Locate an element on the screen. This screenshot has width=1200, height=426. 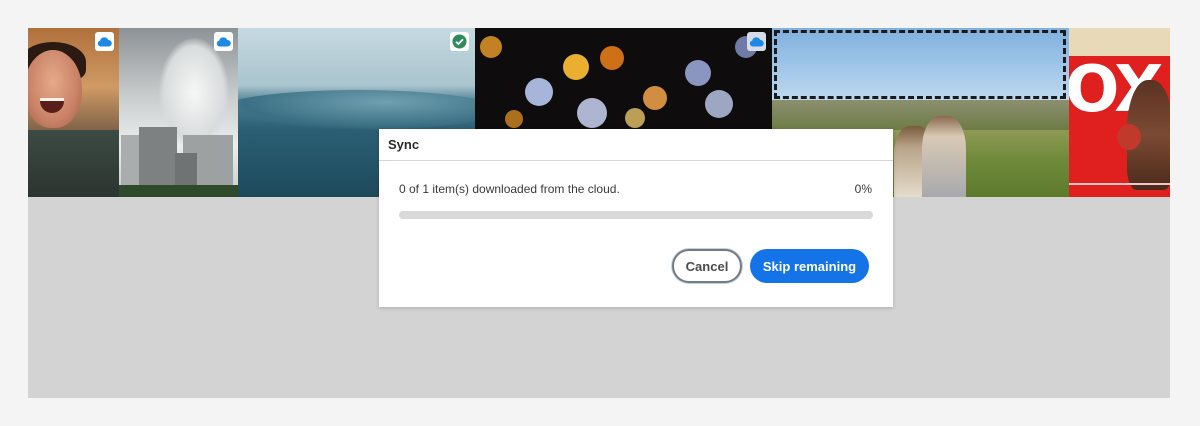
skip-remaining-button: Skip remaining is located at coordinates (809, 266).